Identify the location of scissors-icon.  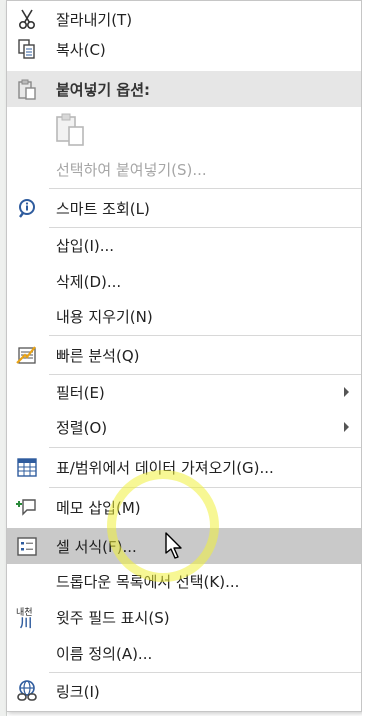
(27, 19).